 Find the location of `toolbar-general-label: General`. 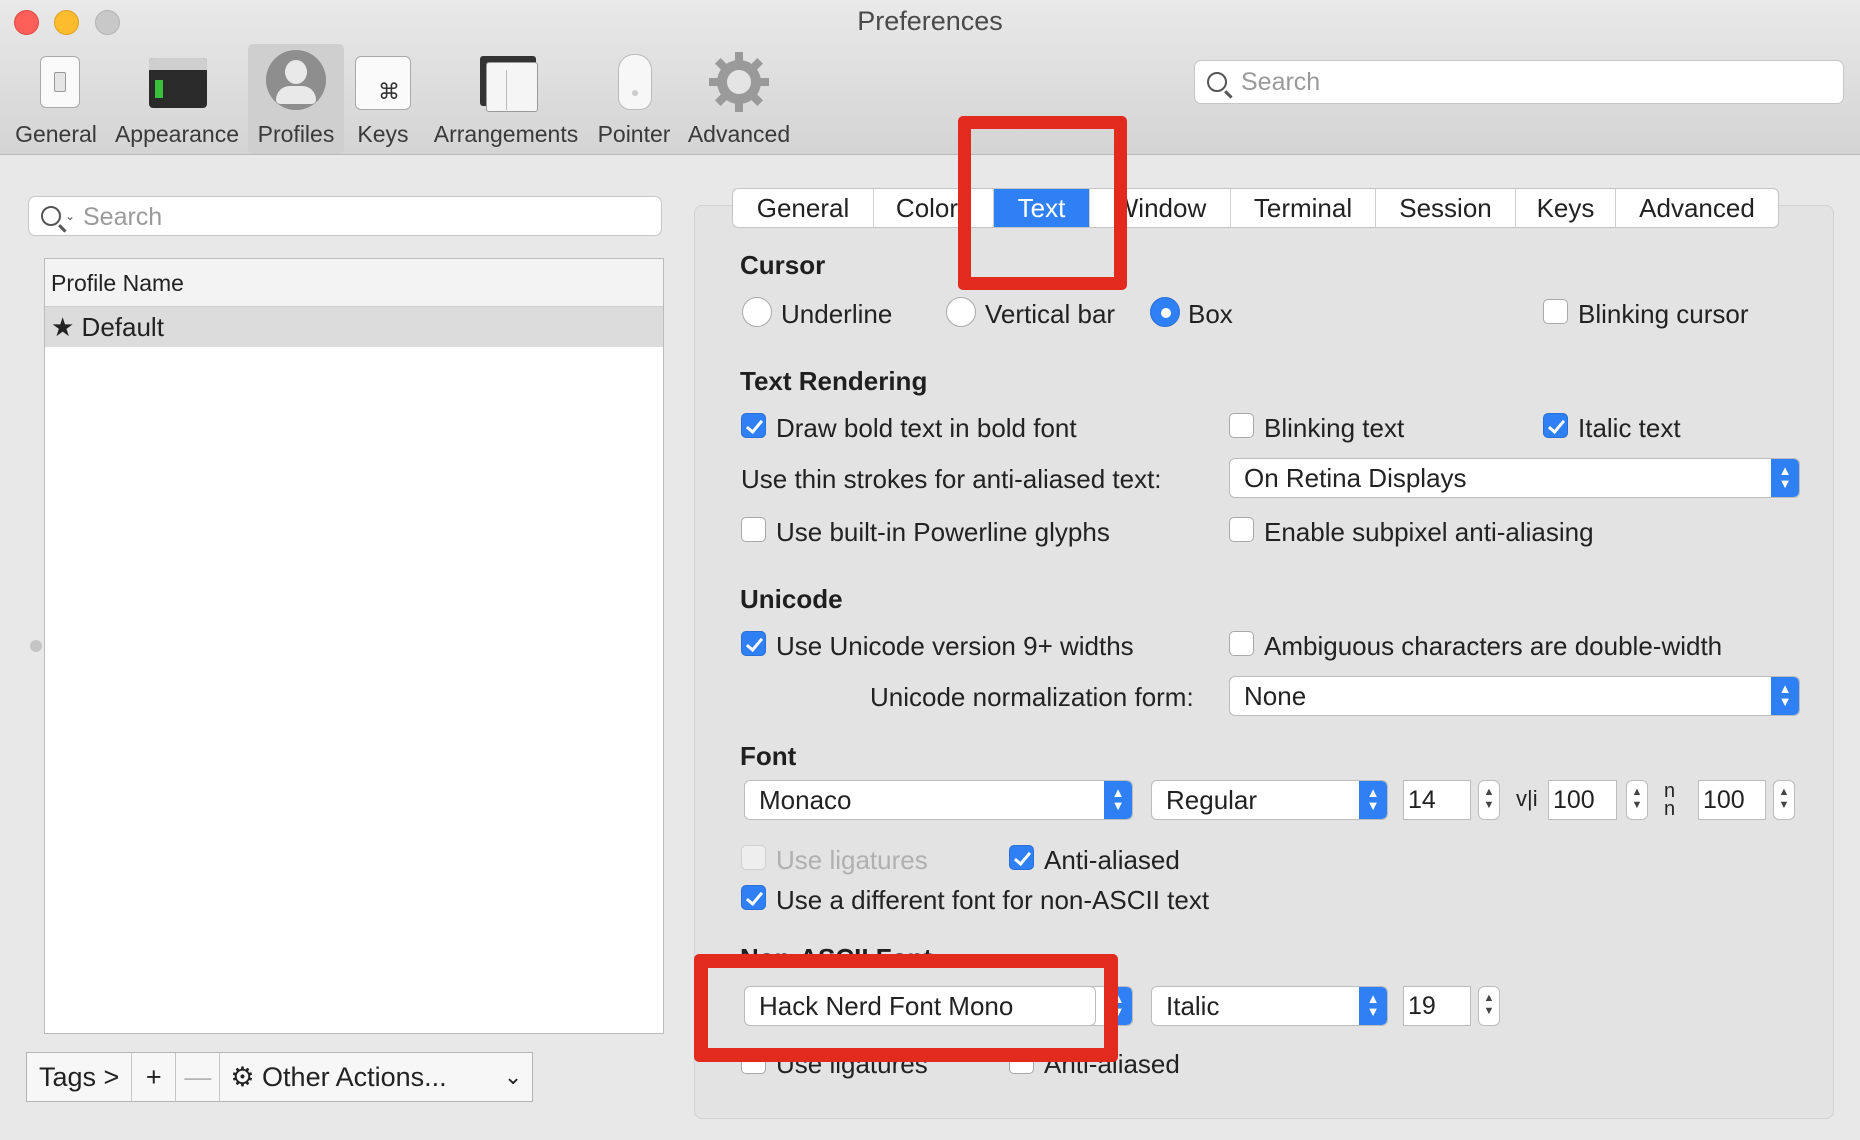

toolbar-general-label: General is located at coordinates (56, 134).